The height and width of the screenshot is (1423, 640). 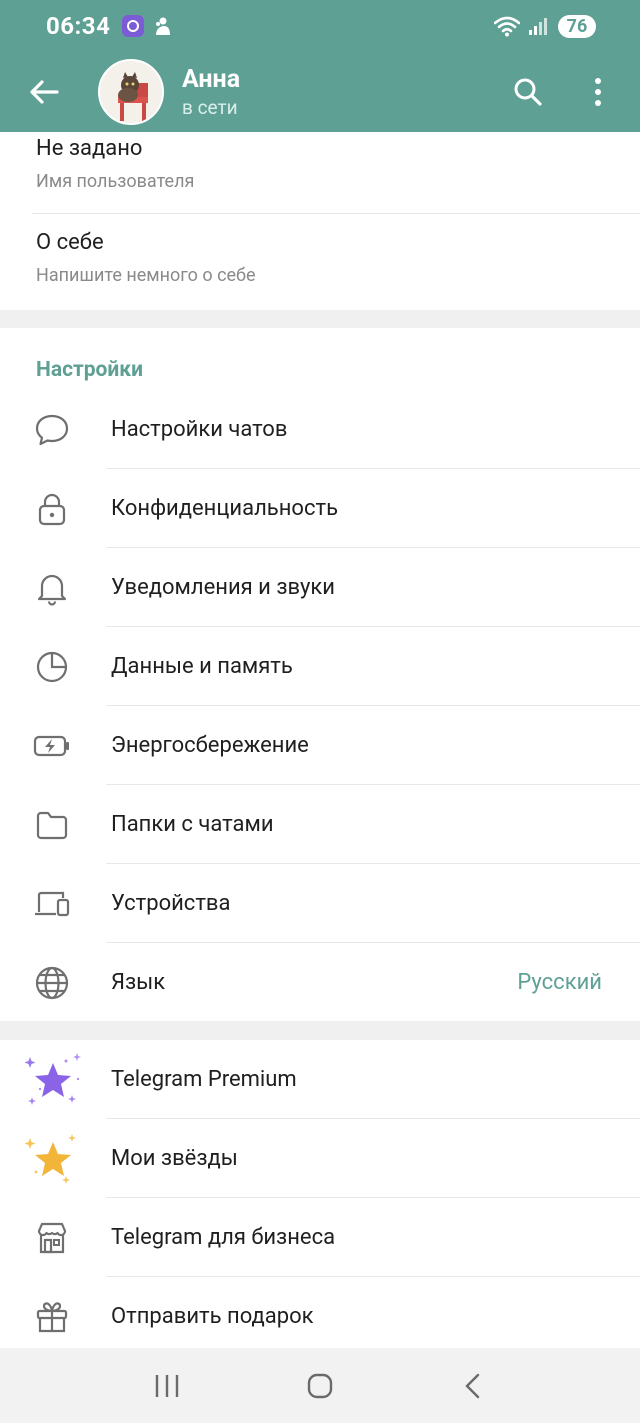 What do you see at coordinates (202, 666) in the screenshot?
I see `settings-item-label: Данные и память` at bounding box center [202, 666].